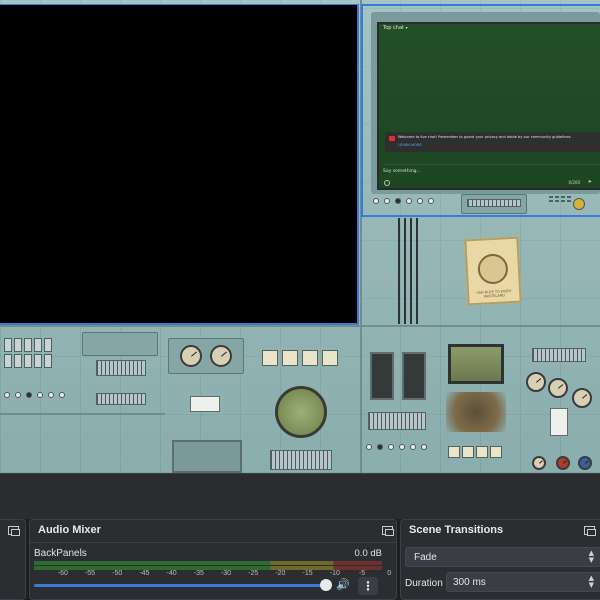  Describe the element at coordinates (476, 412) in the screenshot. I see `rusted-panel` at that location.